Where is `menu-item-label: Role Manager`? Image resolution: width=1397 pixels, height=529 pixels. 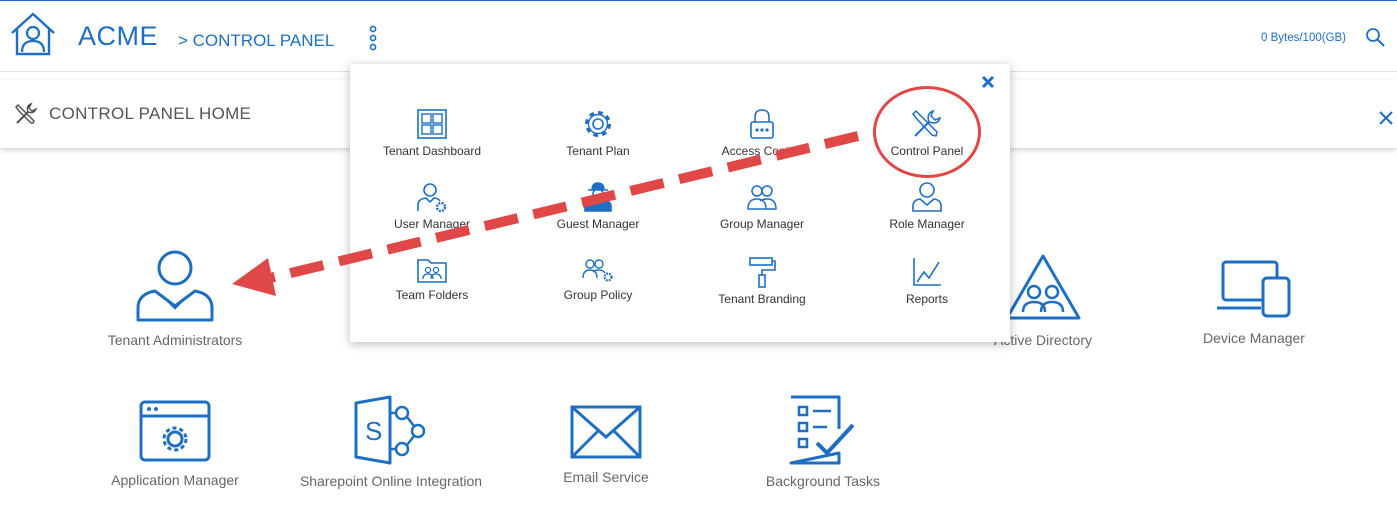
menu-item-label: Role Manager is located at coordinates (927, 224).